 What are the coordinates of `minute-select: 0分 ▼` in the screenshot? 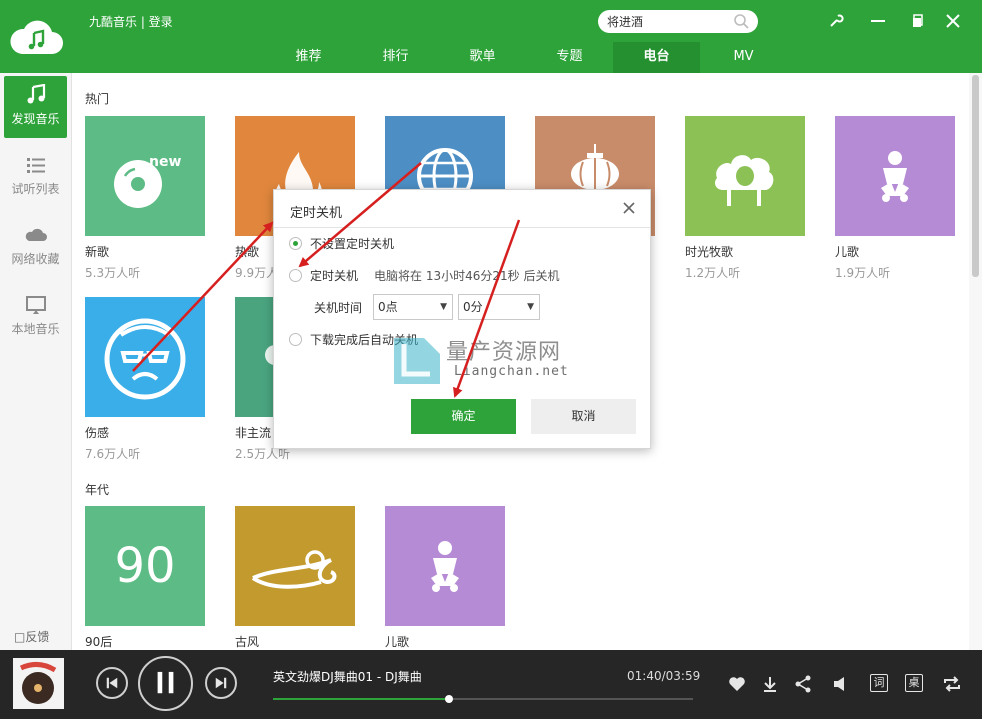 It's located at (499, 307).